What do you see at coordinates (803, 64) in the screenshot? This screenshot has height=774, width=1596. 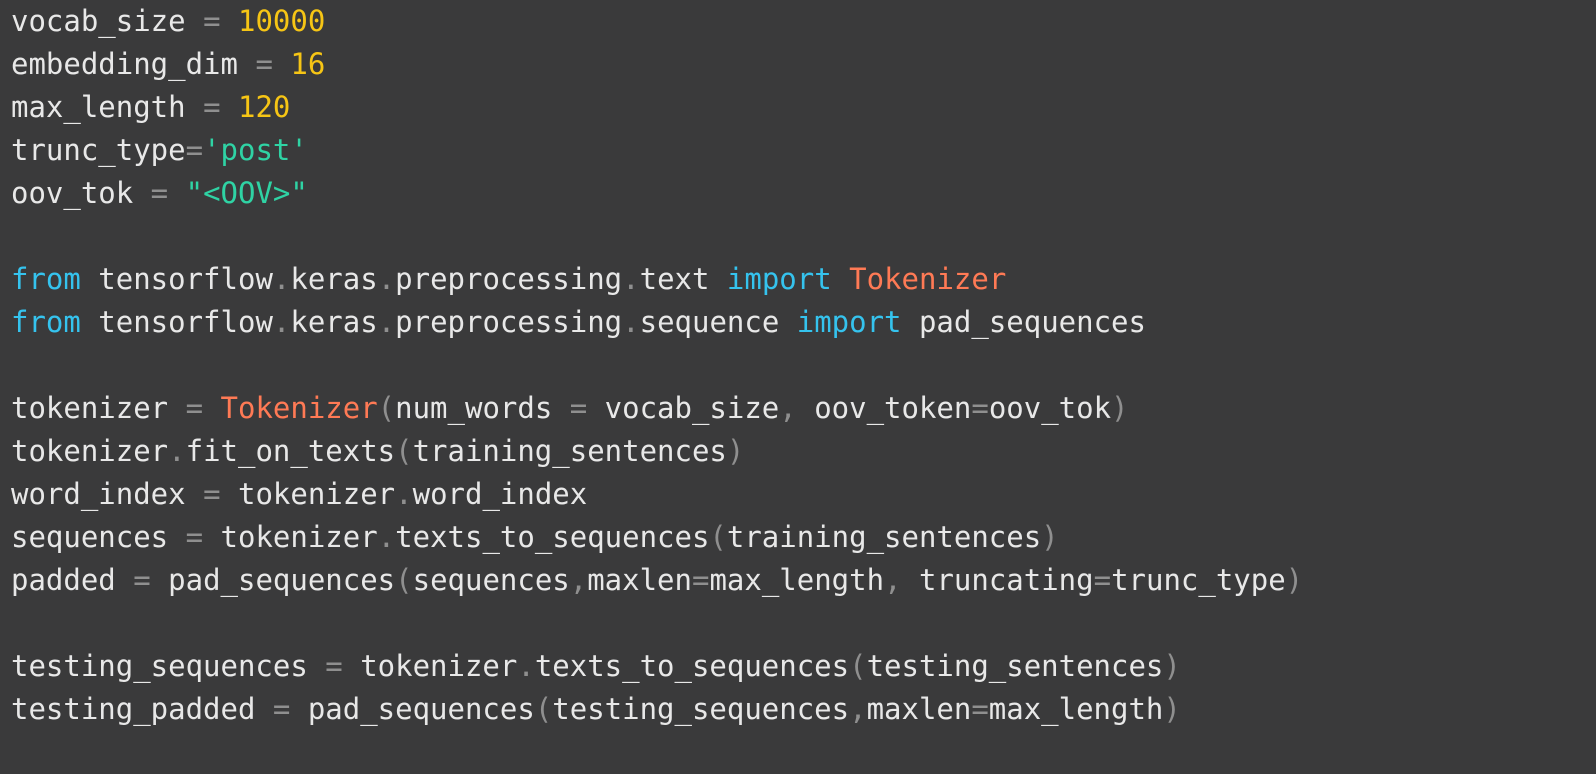 I see `code-line: embedding_dim = 16` at bounding box center [803, 64].